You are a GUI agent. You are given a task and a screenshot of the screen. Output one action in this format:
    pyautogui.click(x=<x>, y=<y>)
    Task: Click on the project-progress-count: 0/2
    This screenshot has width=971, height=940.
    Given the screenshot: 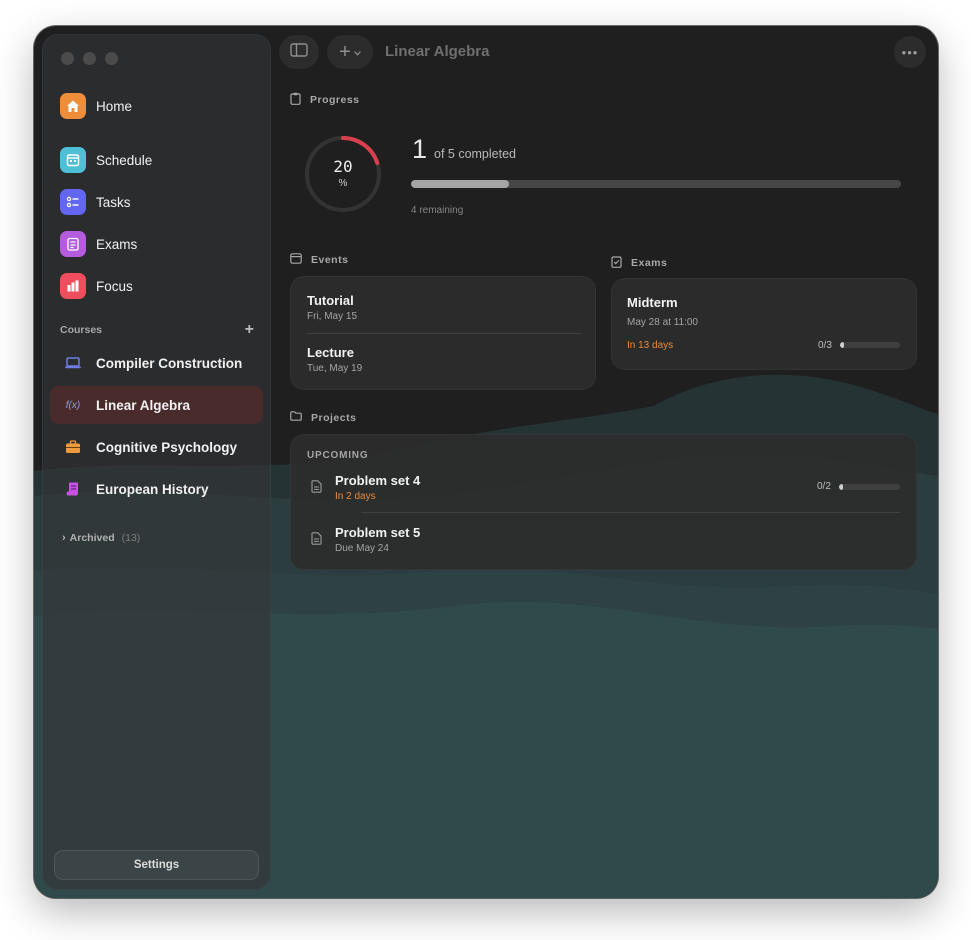 What is the action you would take?
    pyautogui.click(x=824, y=486)
    